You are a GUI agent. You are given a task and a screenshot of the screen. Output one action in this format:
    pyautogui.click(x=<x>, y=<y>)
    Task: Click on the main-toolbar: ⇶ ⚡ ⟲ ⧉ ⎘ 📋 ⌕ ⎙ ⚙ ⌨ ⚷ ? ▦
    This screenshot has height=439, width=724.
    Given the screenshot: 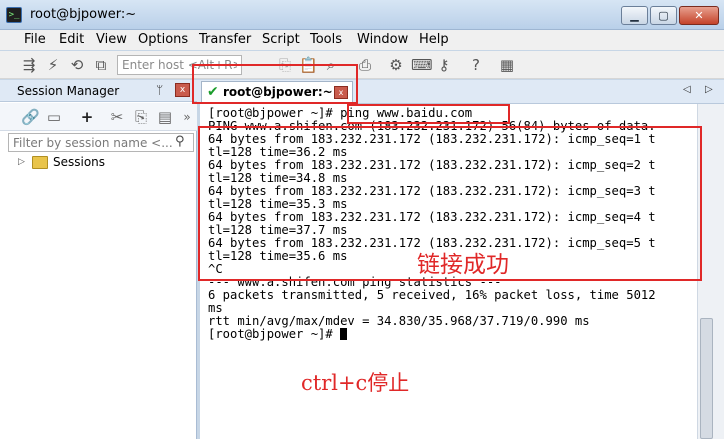 What is the action you would take?
    pyautogui.click(x=362, y=65)
    